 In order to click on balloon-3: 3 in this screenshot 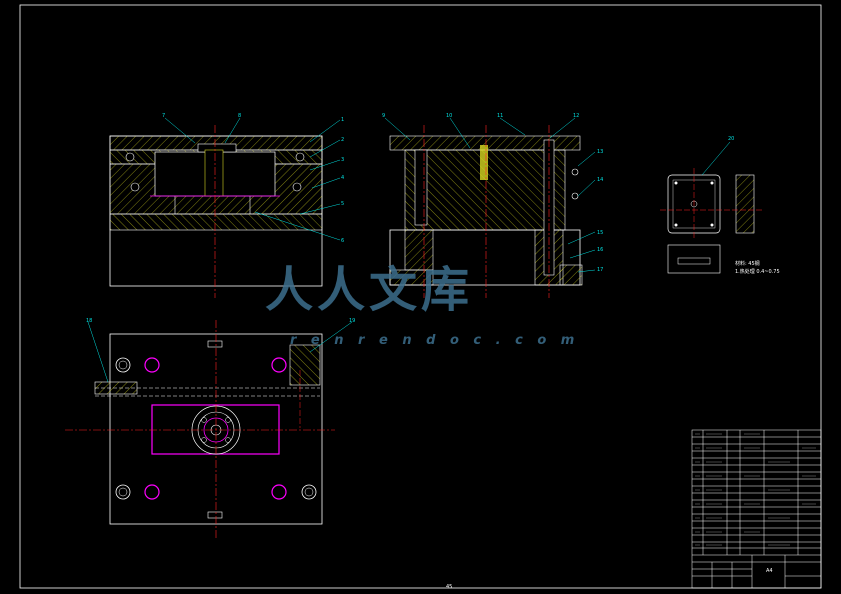, I will do `click(342, 160)`.